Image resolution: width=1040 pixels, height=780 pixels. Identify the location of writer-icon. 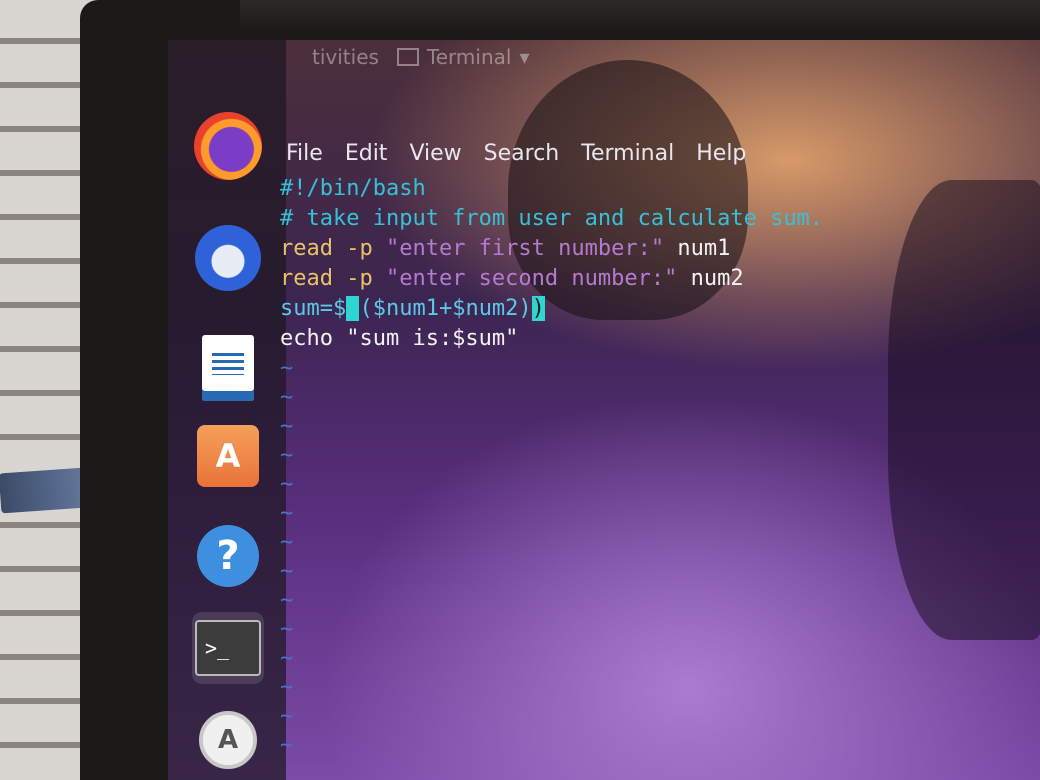
(228, 368).